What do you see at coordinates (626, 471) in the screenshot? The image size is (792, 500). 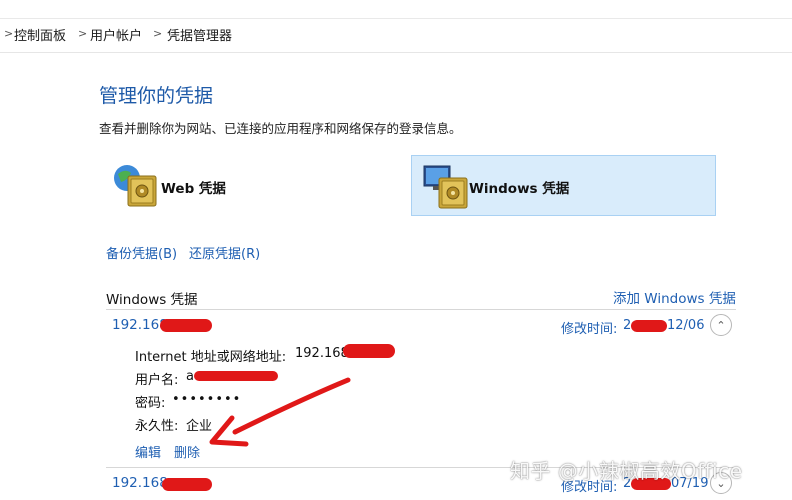 I see `watermark: 知乎 @小辣椒高效Office` at bounding box center [626, 471].